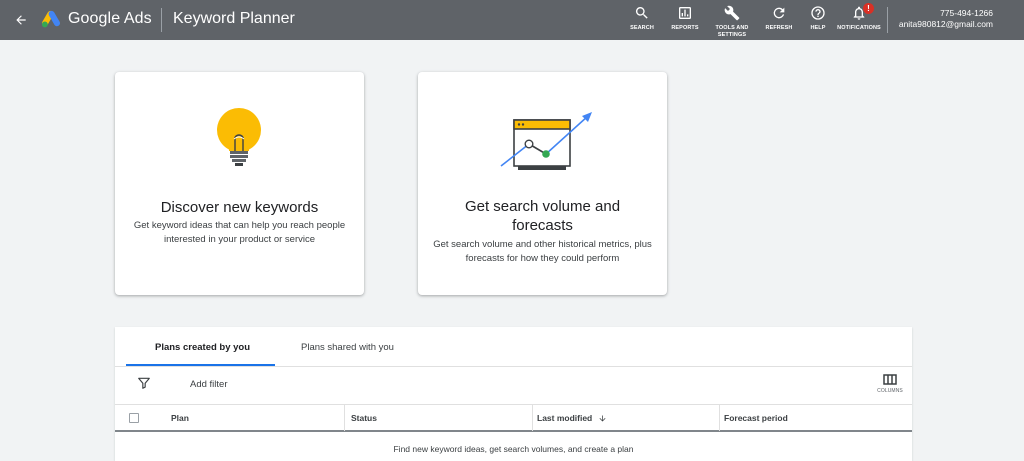 This screenshot has width=1024, height=461. Describe the element at coordinates (732, 13) in the screenshot. I see `wrench-icon` at that location.